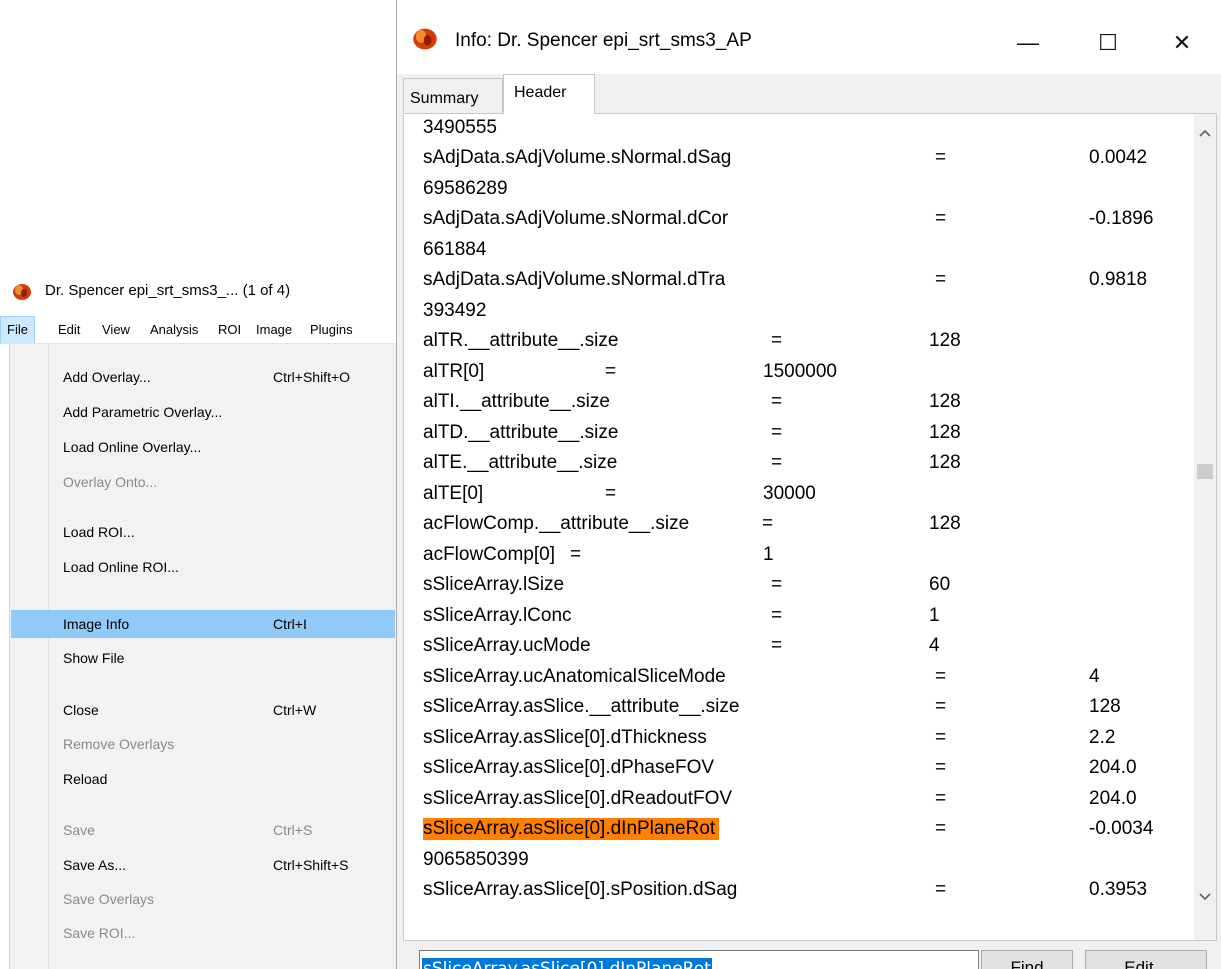 Image resolution: width=1221 pixels, height=969 pixels. I want to click on header-line: 9065850399, so click(476, 859).